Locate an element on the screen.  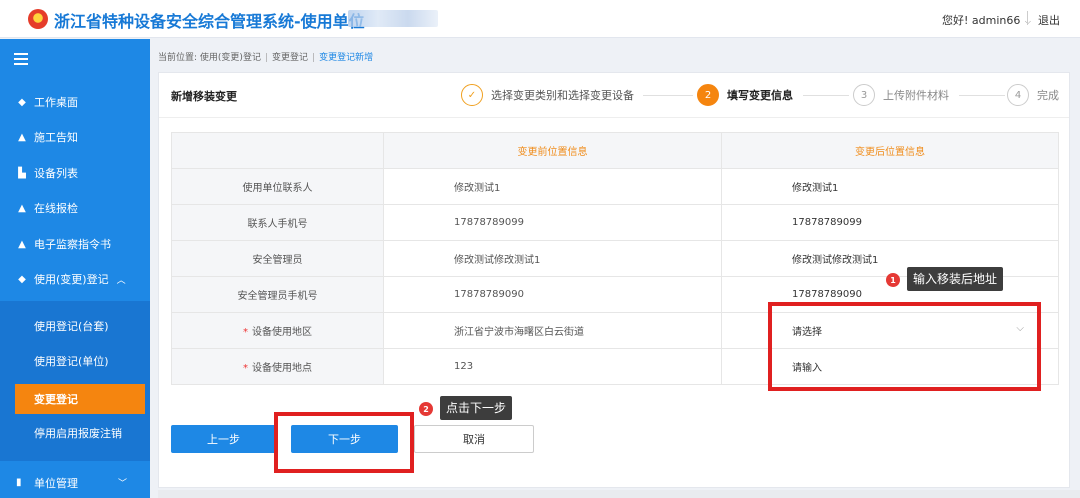
row-label: 安全管理员手机号 is located at coordinates (277, 294).